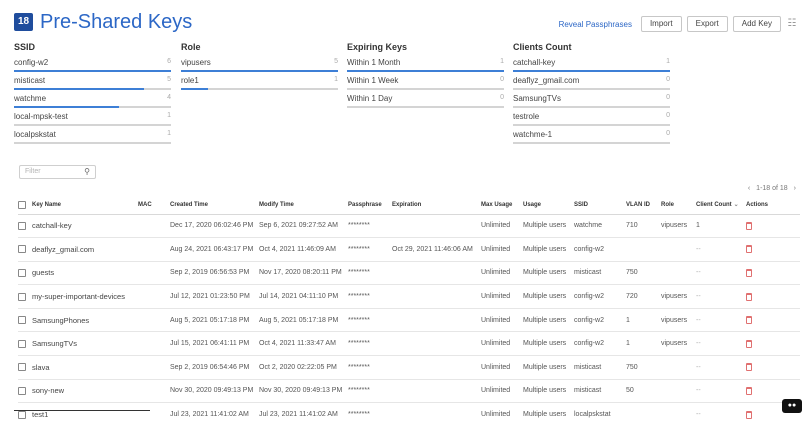 This screenshot has width=812, height=423. Describe the element at coordinates (756, 24) in the screenshot. I see `add-key-button: Add Key` at that location.